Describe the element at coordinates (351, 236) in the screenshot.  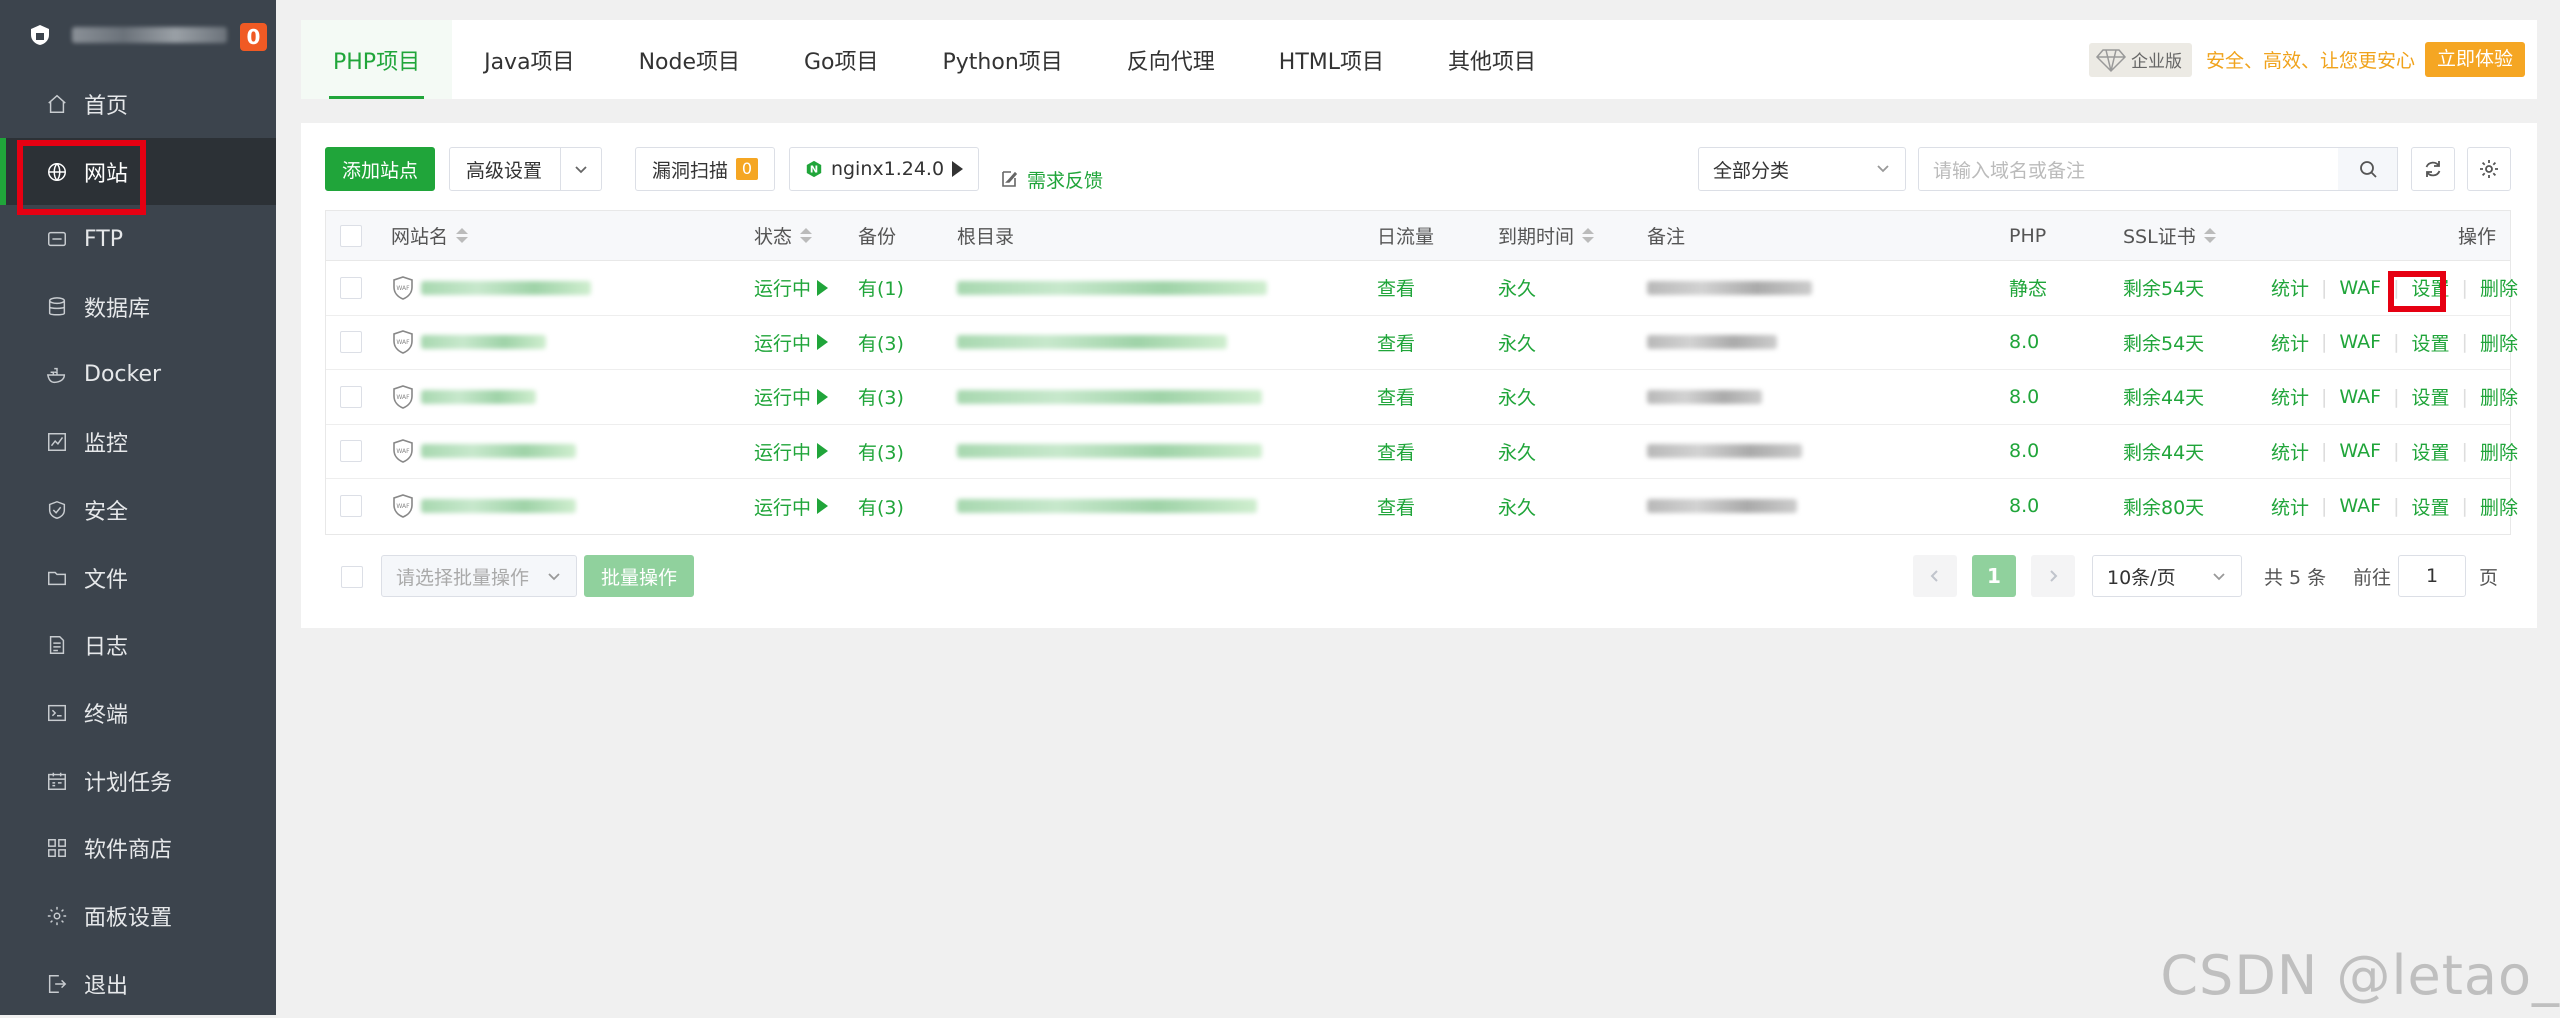
I see `select-all-checkbox` at that location.